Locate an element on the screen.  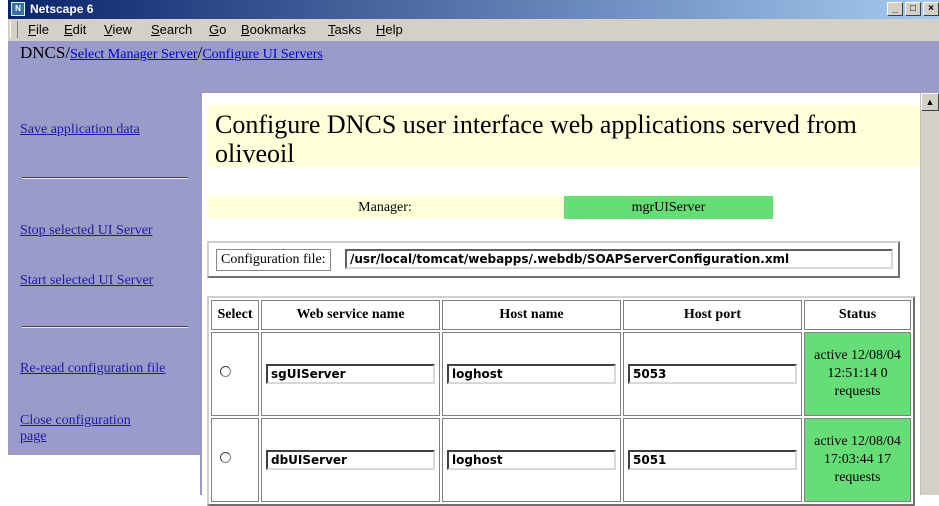
menu-search: Search is located at coordinates (171, 29).